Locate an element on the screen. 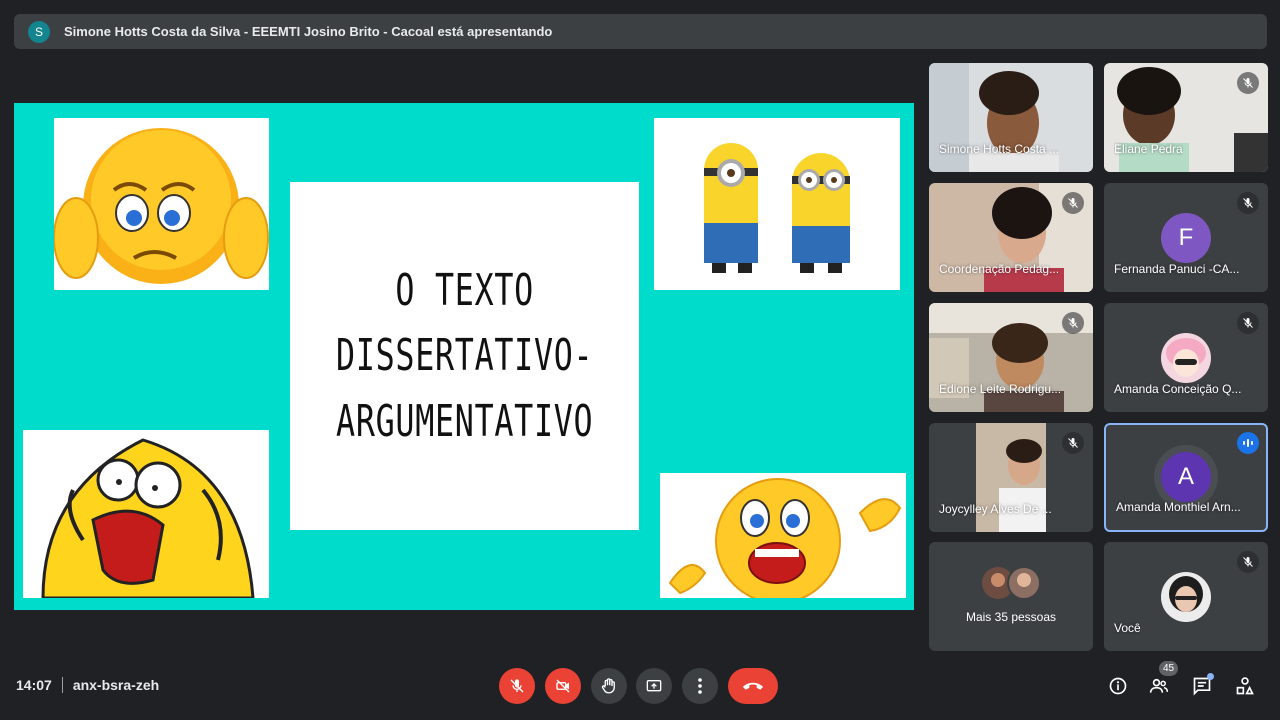  speaking-indicator-icon is located at coordinates (1248, 443).